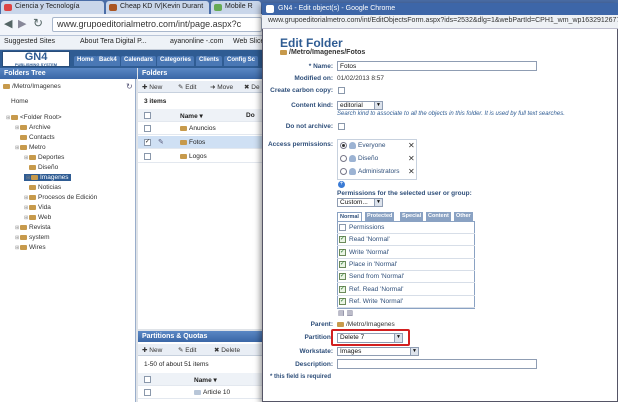  What do you see at coordinates (359, 161) in the screenshot?
I see `group-diseno: Diseño` at bounding box center [359, 161].